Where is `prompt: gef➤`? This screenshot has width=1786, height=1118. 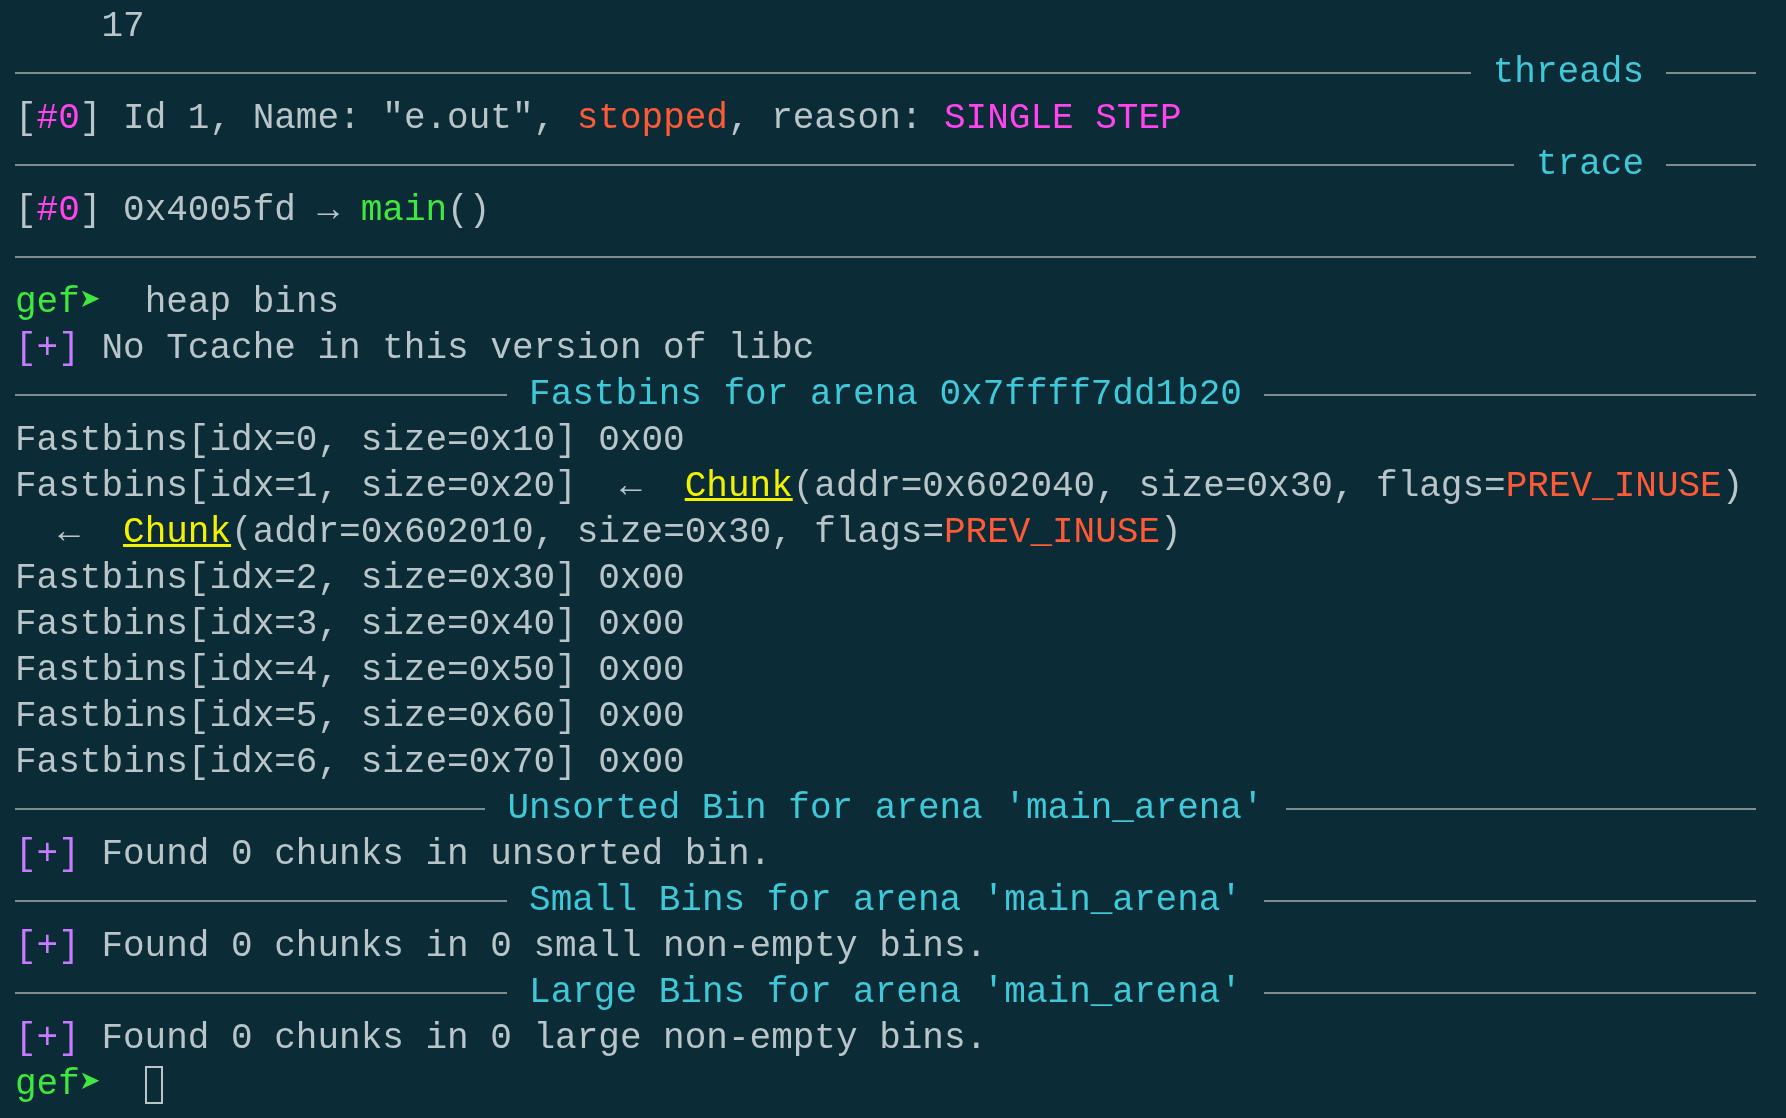
prompt: gef➤ is located at coordinates (58, 1085).